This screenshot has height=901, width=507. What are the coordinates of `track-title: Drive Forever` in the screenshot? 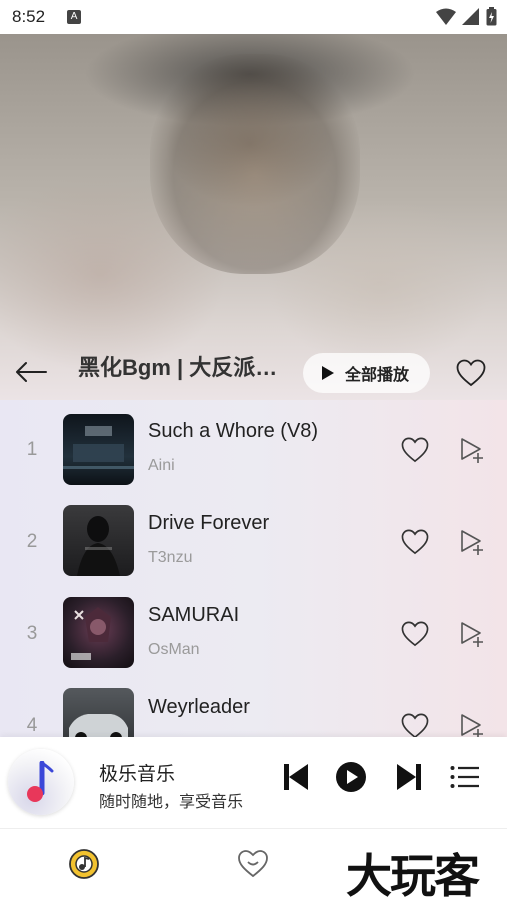 It's located at (209, 523).